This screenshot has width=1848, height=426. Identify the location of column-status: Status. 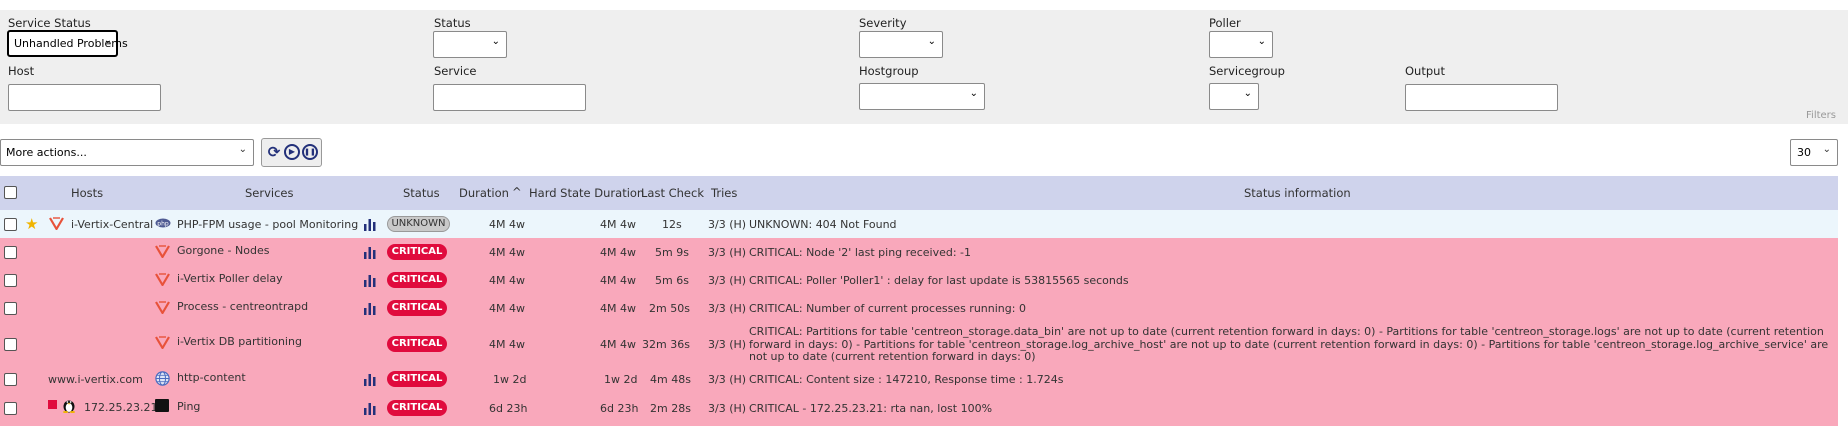
(421, 193).